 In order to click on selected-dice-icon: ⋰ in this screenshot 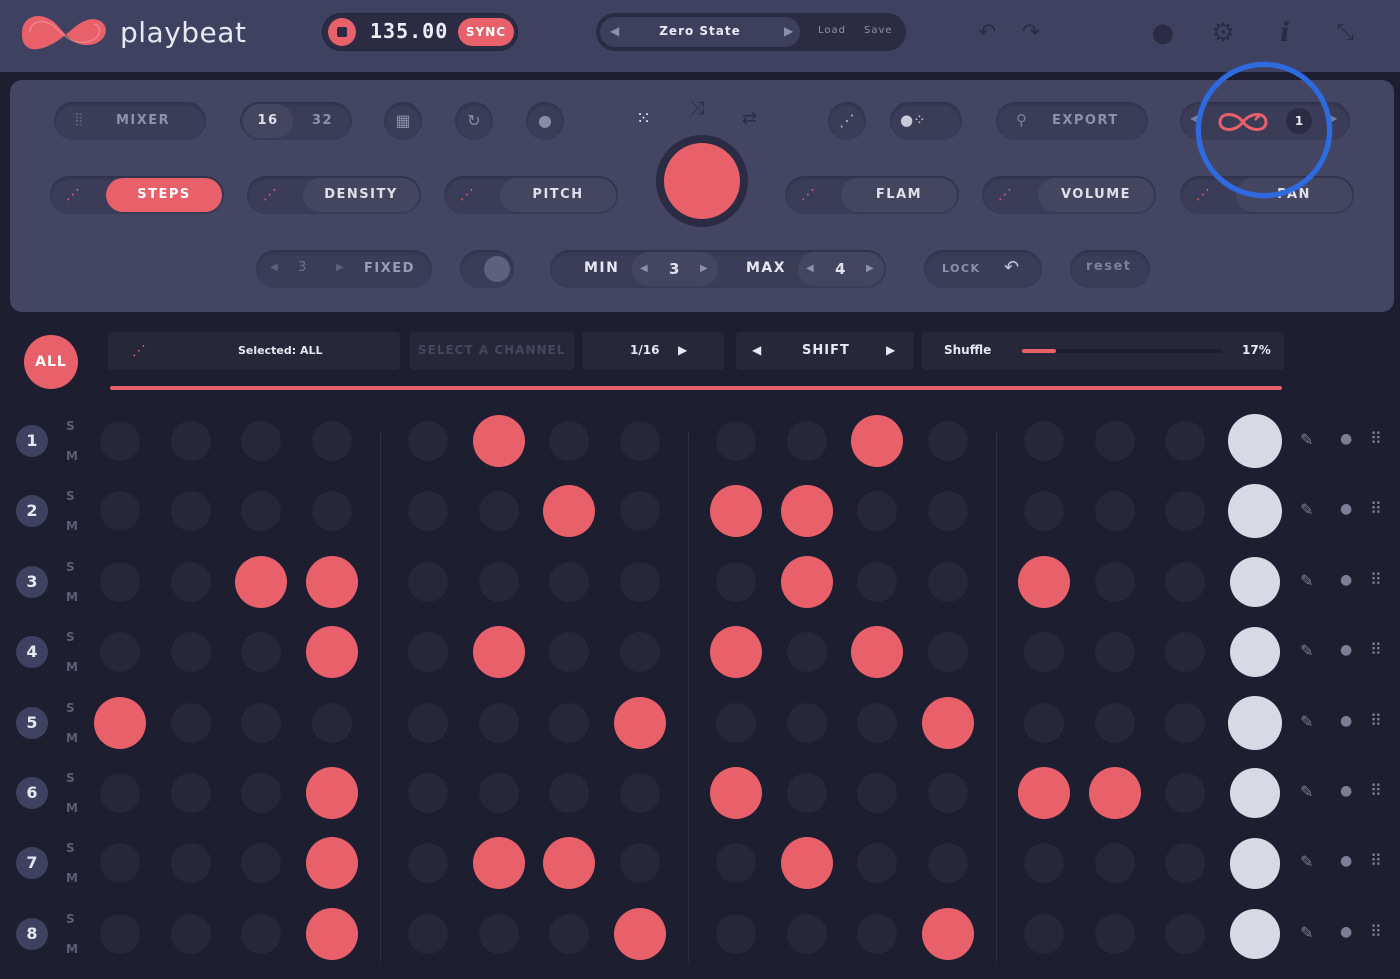, I will do `click(139, 351)`.